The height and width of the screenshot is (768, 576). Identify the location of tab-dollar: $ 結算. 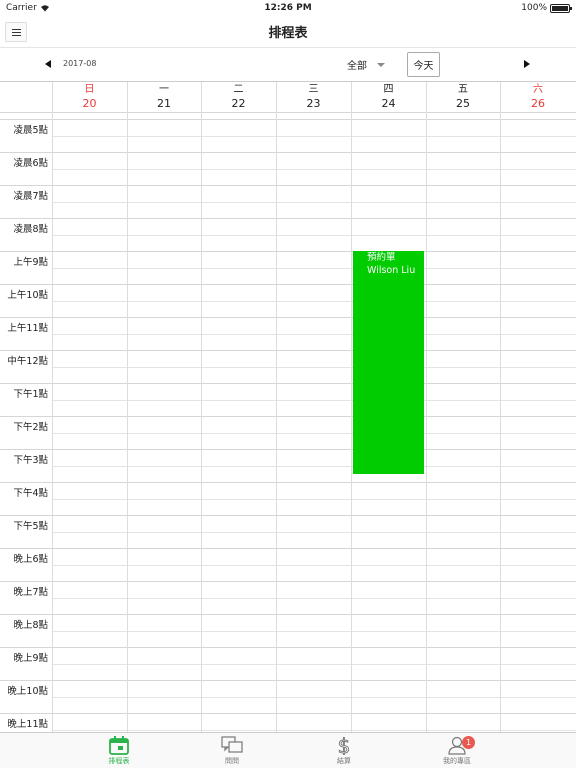
(344, 750).